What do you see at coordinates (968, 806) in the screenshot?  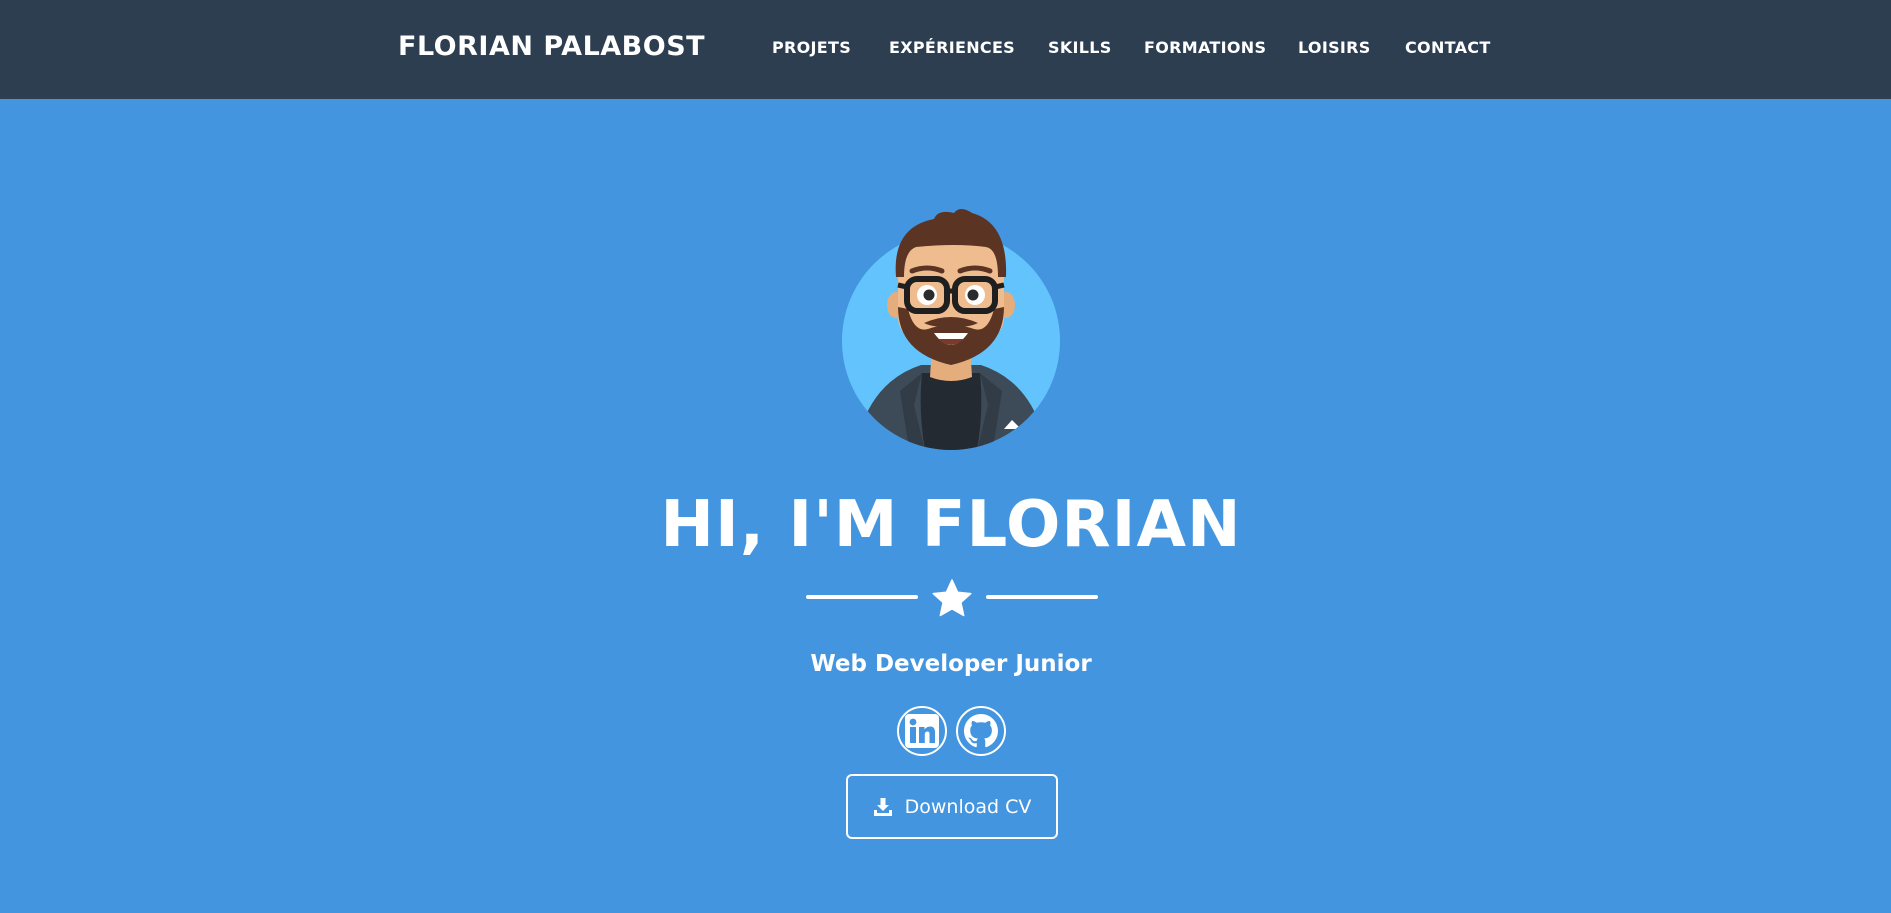 I see `download-cv-label: Download CV` at bounding box center [968, 806].